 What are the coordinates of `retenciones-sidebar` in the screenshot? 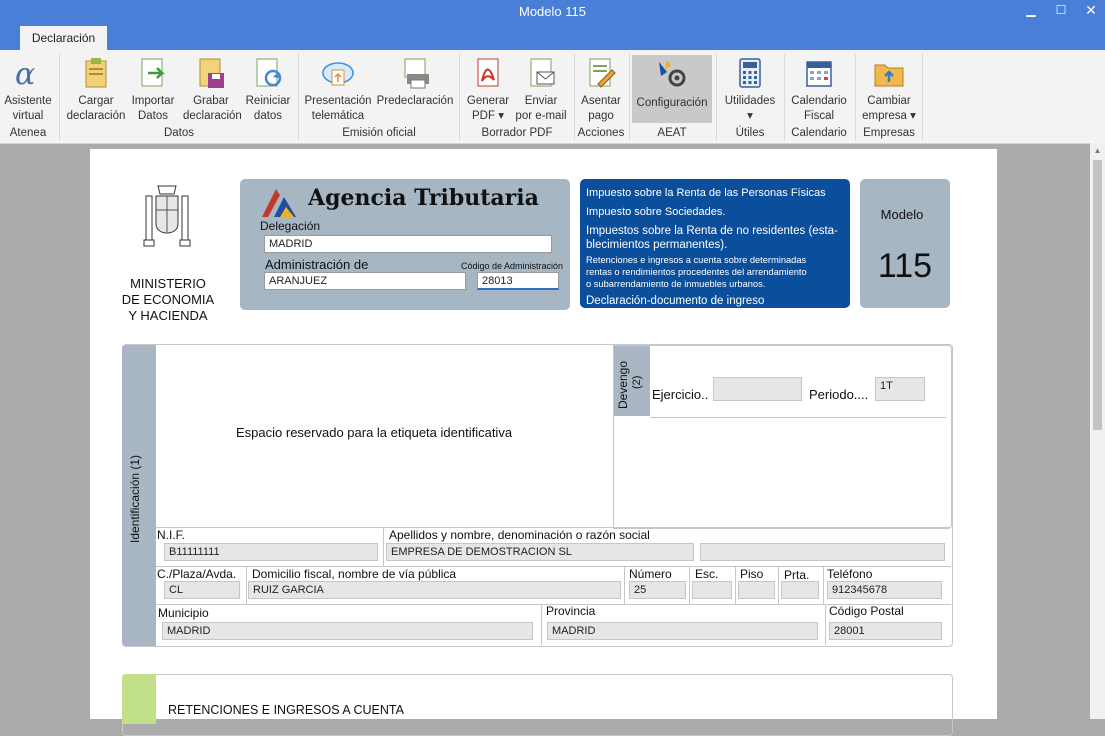 It's located at (139, 699).